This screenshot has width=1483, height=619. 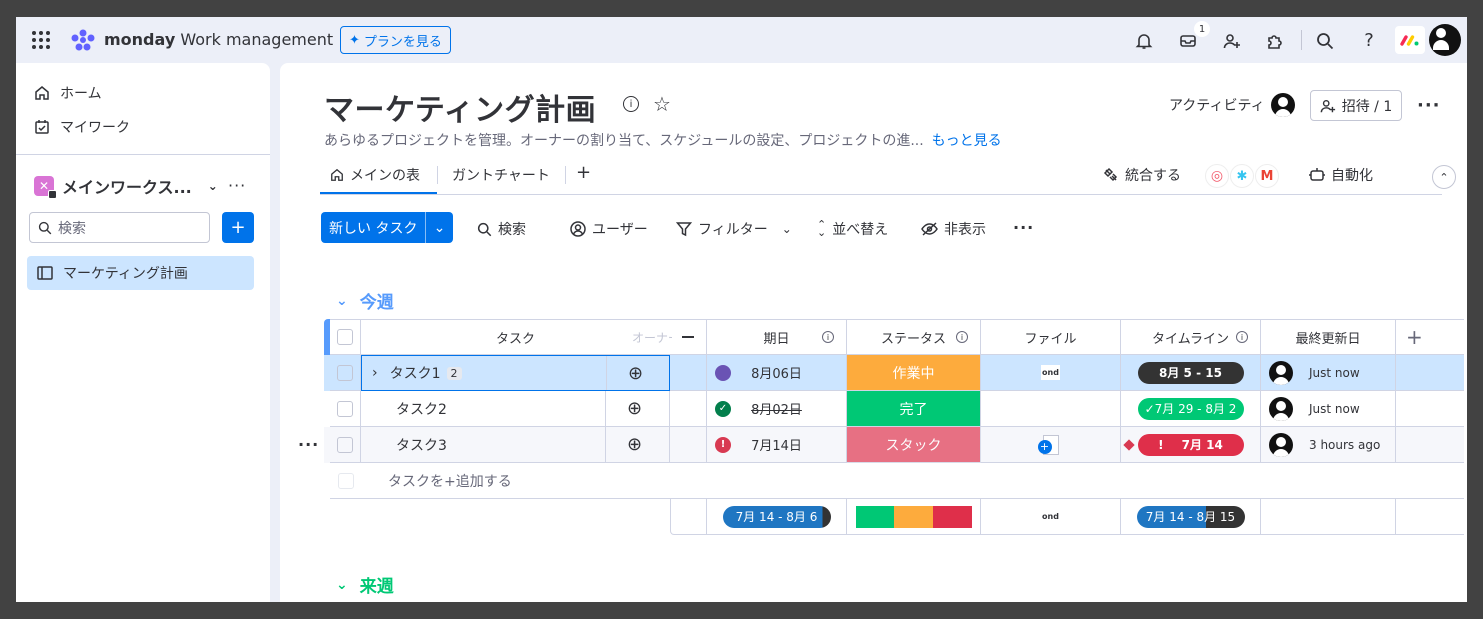 I want to click on column-header-task: タスク オーナー, so click(x=516, y=337).